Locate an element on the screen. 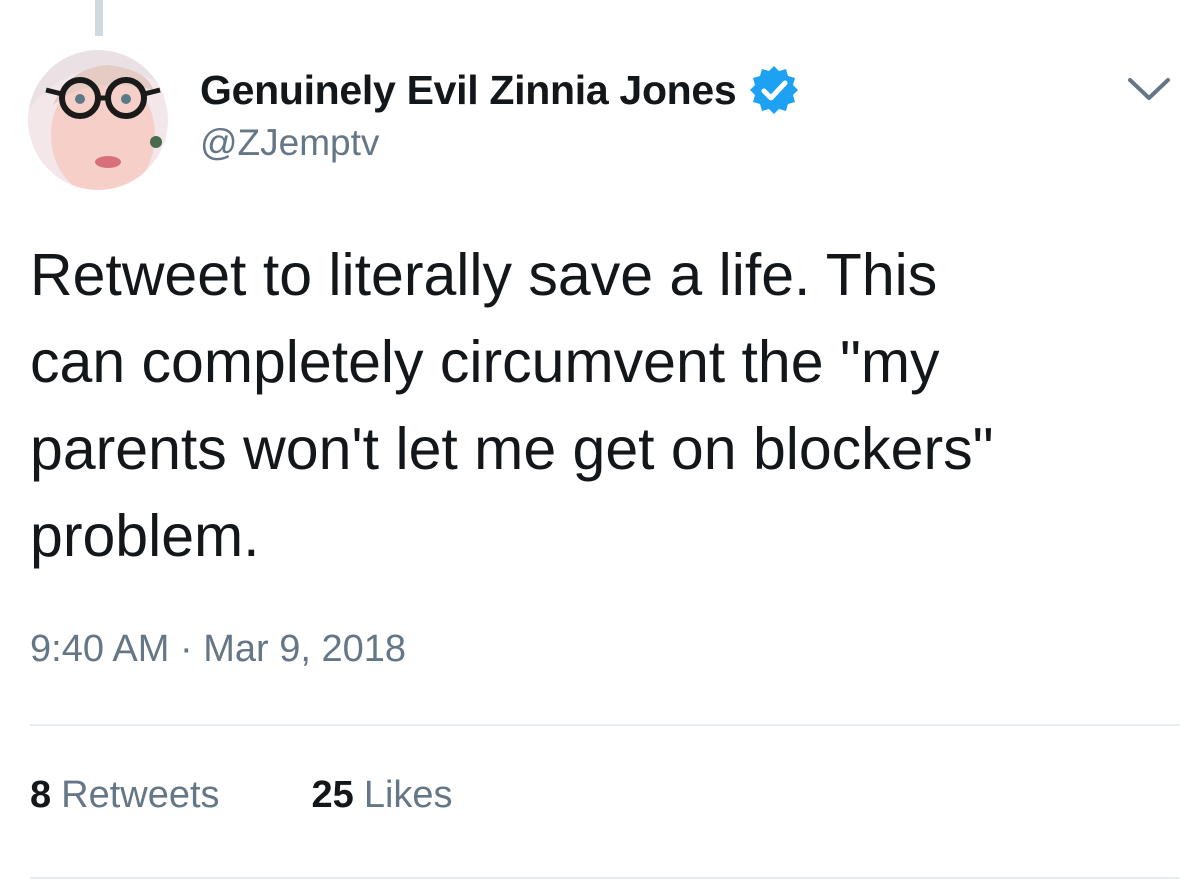  author-handle: @ZJemptv is located at coordinates (500, 143).